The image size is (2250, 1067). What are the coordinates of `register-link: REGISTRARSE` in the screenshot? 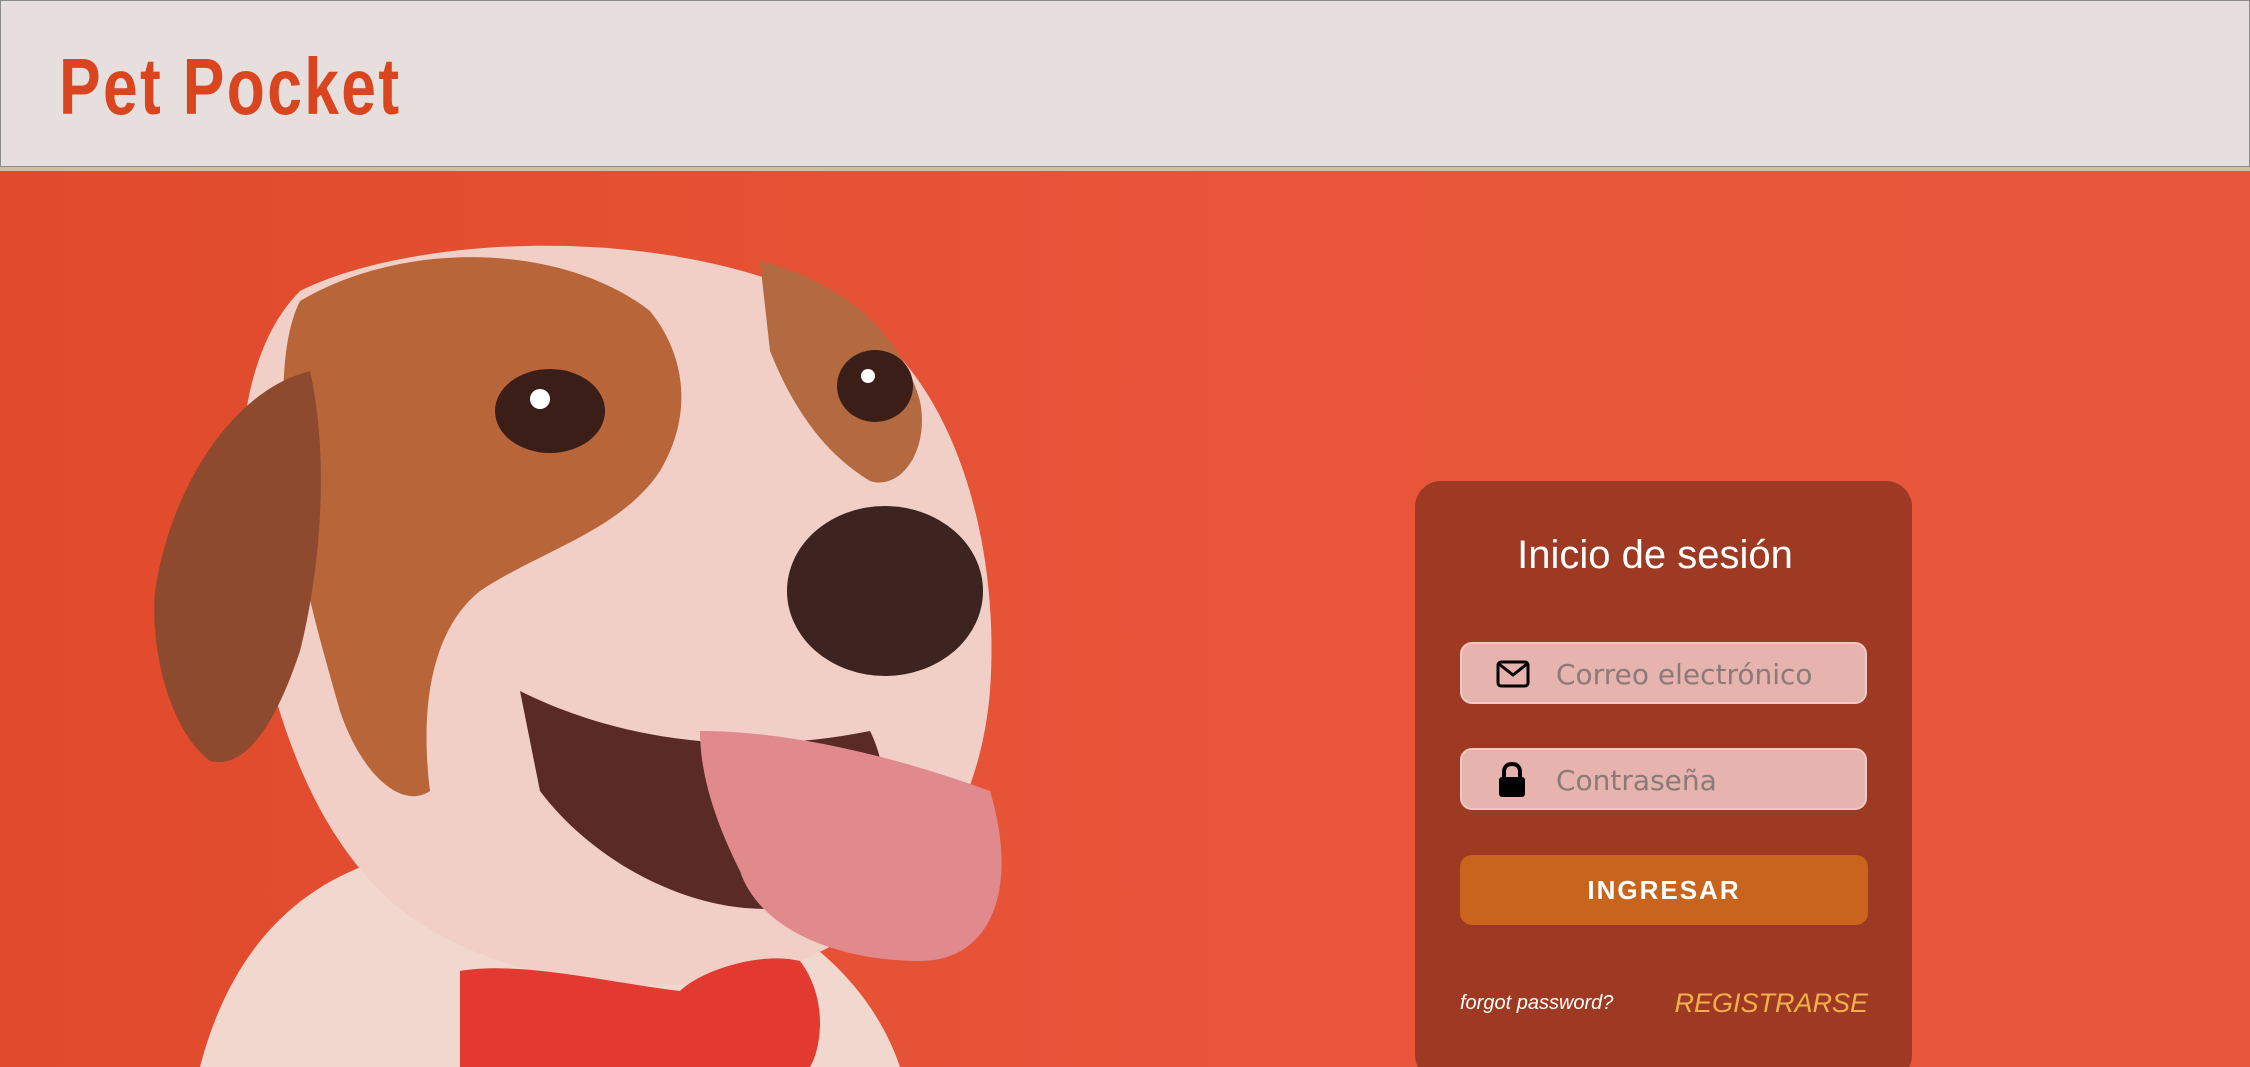 It's located at (1771, 1003).